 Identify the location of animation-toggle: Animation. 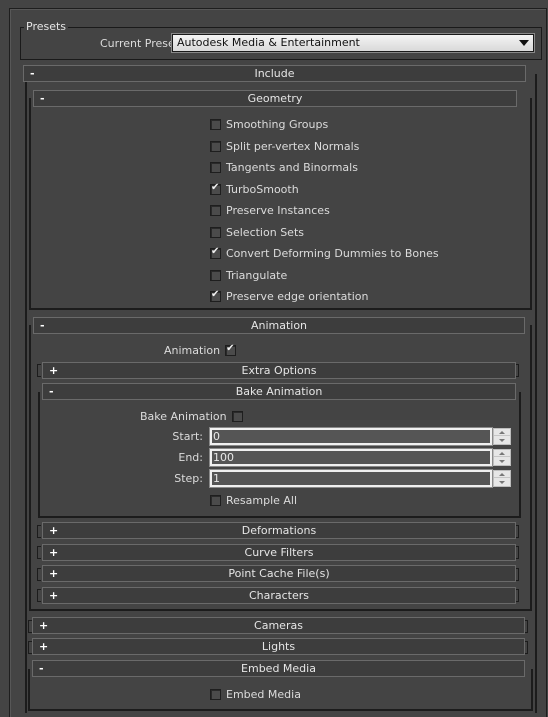
(200, 350).